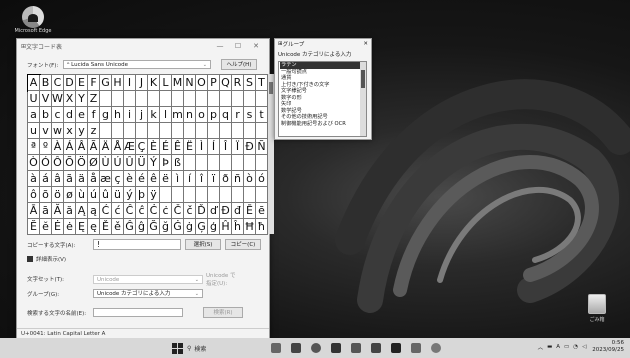 Image resolution: width=630 pixels, height=358 pixels. Describe the element at coordinates (558, 347) in the screenshot. I see `ime-indicator: A` at that location.